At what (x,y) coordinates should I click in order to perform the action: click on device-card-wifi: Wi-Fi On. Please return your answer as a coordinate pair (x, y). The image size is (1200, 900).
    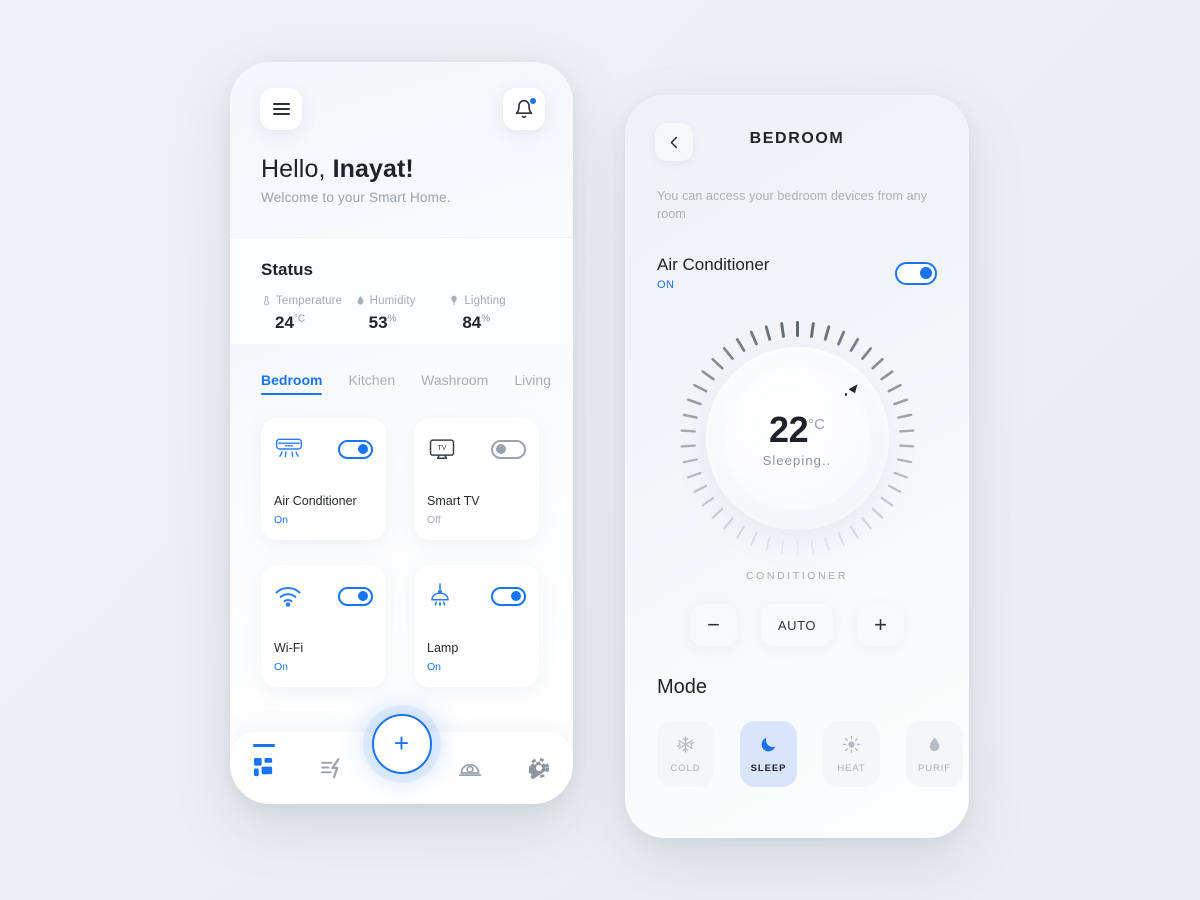
    Looking at the image, I should click on (323, 626).